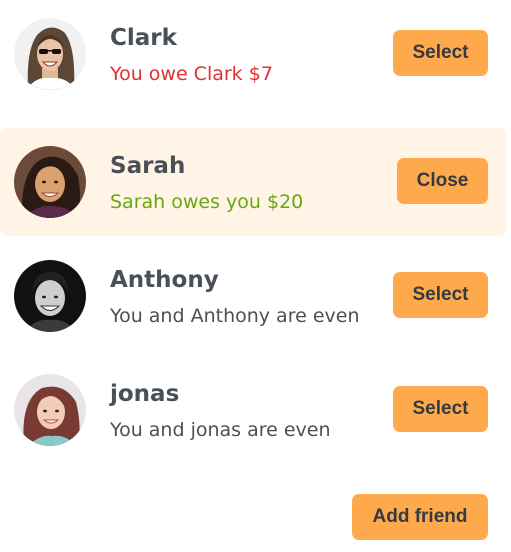  I want to click on friend-balance-status: Sarah owes you $20, so click(207, 202).